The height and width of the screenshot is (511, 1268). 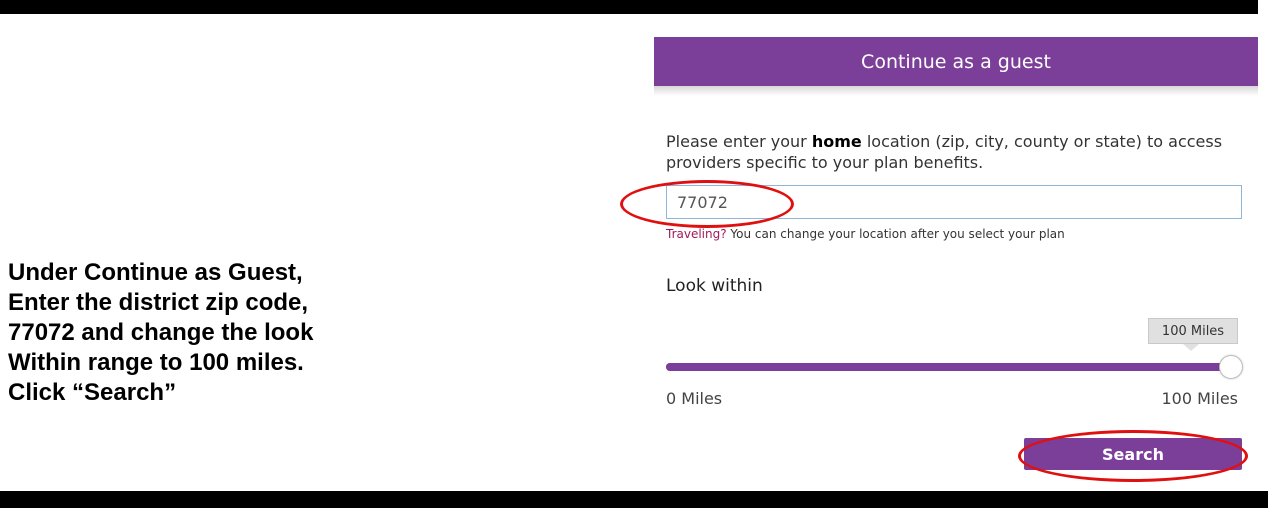 What do you see at coordinates (696, 234) in the screenshot?
I see `traveling-link: Traveling?` at bounding box center [696, 234].